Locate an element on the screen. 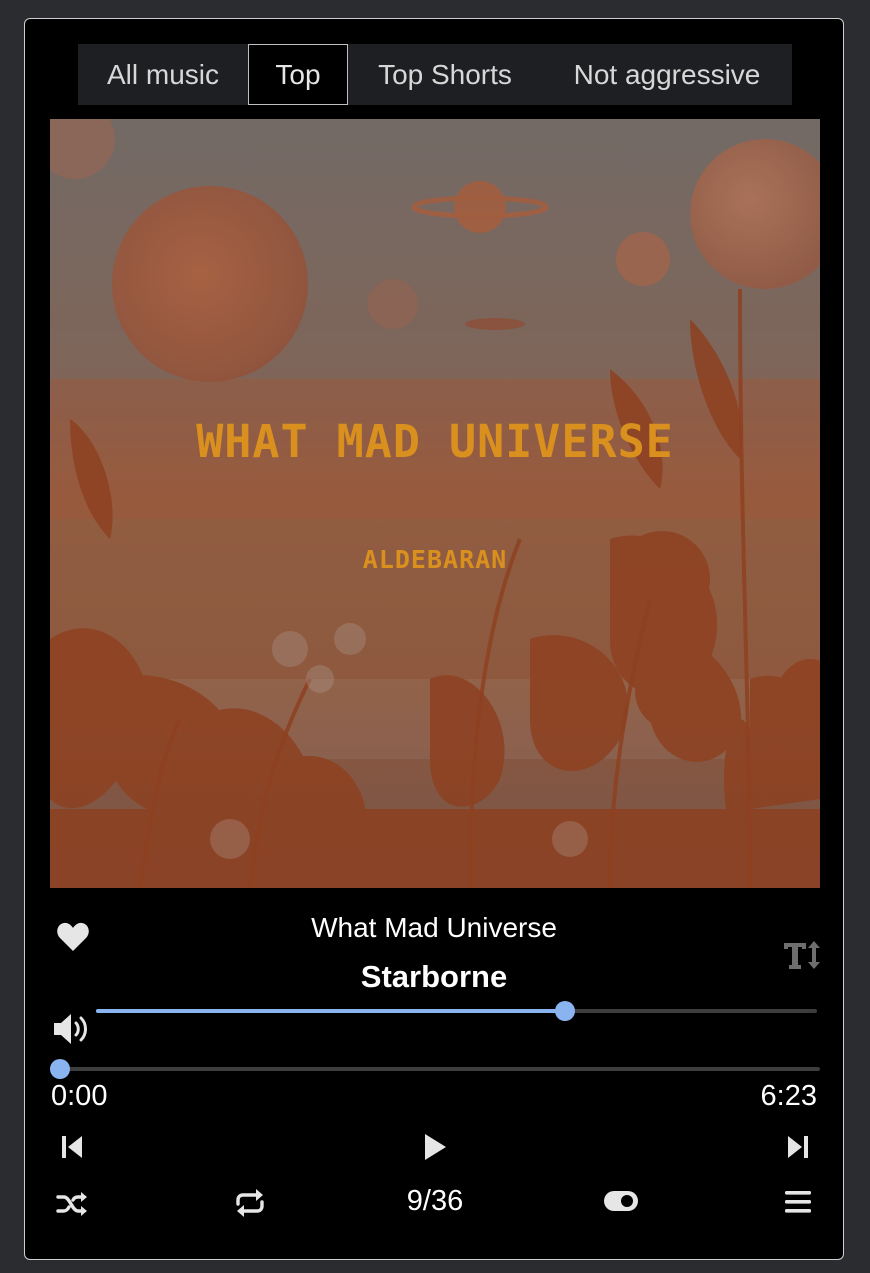 The width and height of the screenshot is (870, 1273). track-title: Starborne is located at coordinates (434, 976).